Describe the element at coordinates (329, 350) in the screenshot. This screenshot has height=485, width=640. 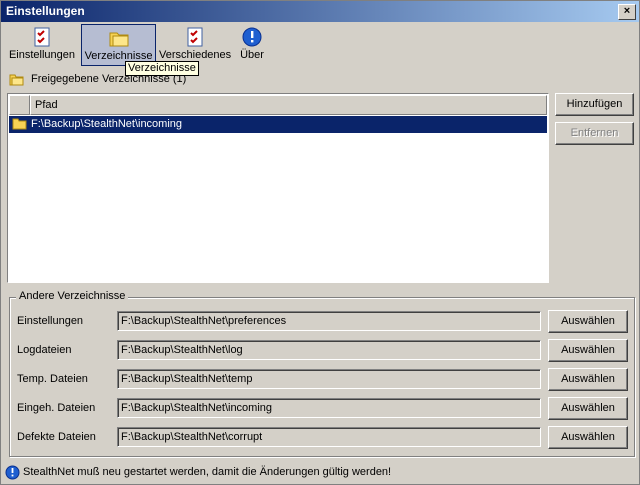
I see `dir-path-field: F:\Backup\StealthNet\log` at that location.